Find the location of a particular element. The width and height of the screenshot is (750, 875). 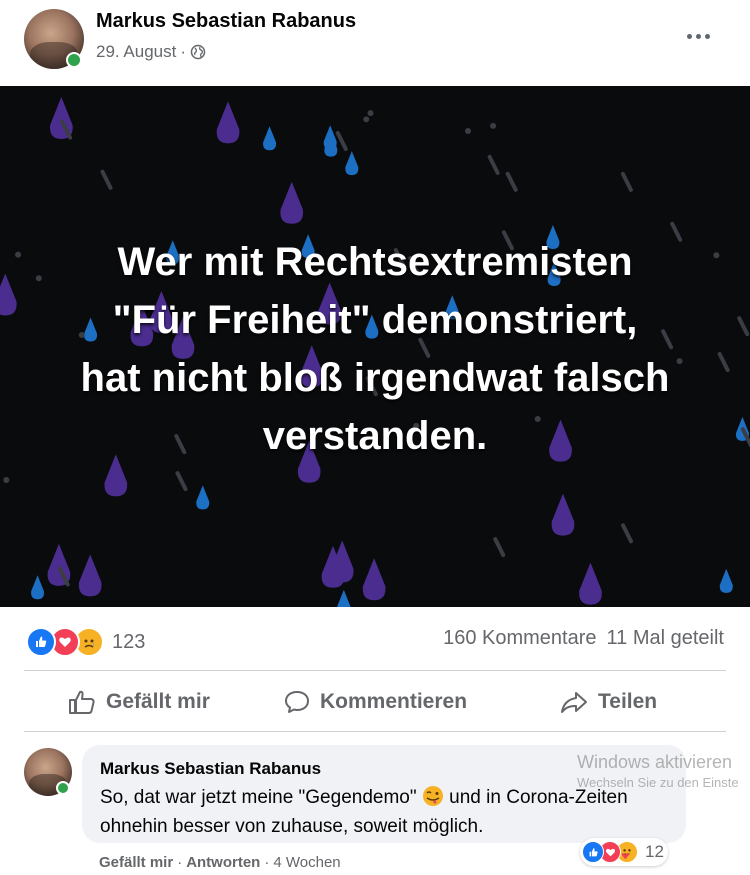

image-text-line: Wer mit Rechtsextremisten is located at coordinates (375, 262).